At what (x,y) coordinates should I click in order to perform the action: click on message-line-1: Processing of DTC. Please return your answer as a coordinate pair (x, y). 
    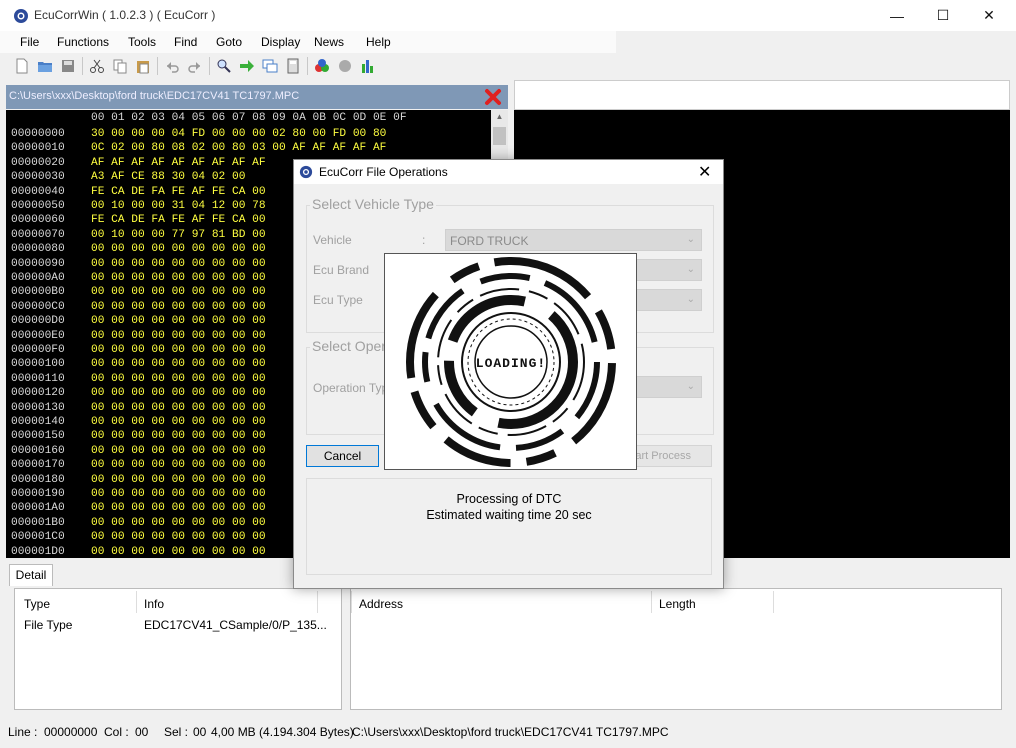
    Looking at the image, I should click on (509, 499).